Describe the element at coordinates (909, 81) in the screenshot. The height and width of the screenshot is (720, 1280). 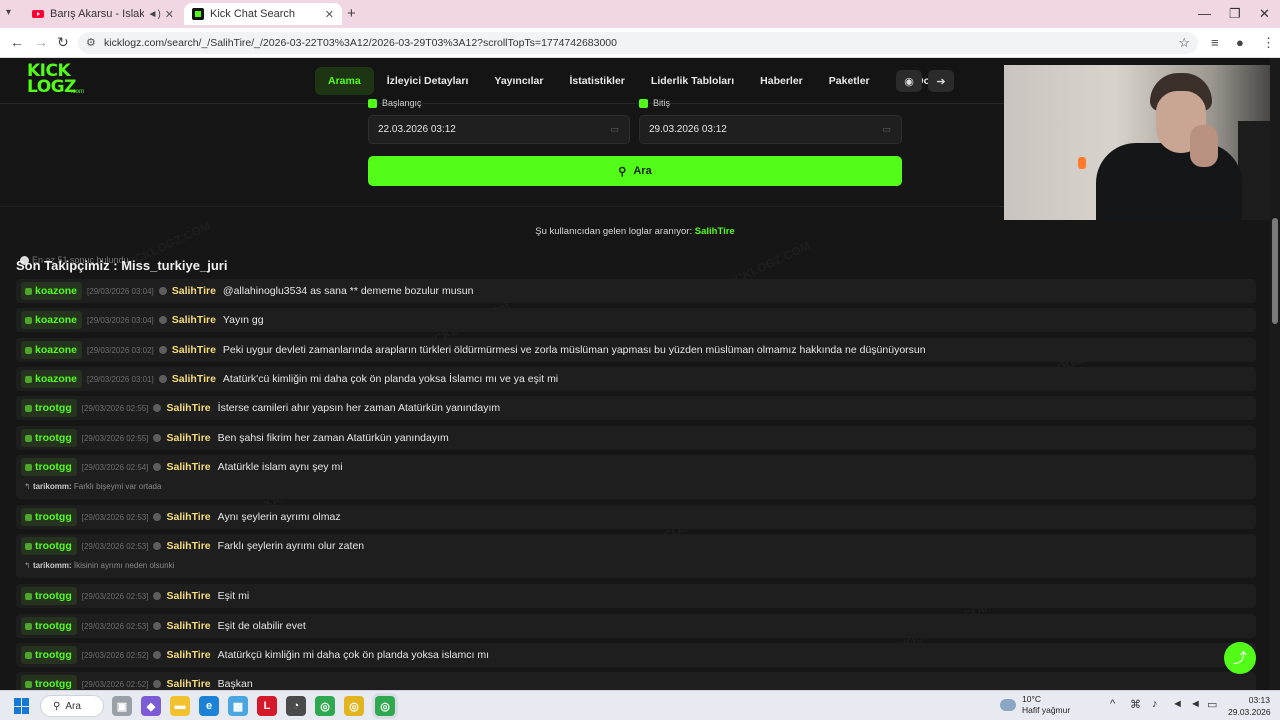
I see `discord-icon: ◉` at that location.